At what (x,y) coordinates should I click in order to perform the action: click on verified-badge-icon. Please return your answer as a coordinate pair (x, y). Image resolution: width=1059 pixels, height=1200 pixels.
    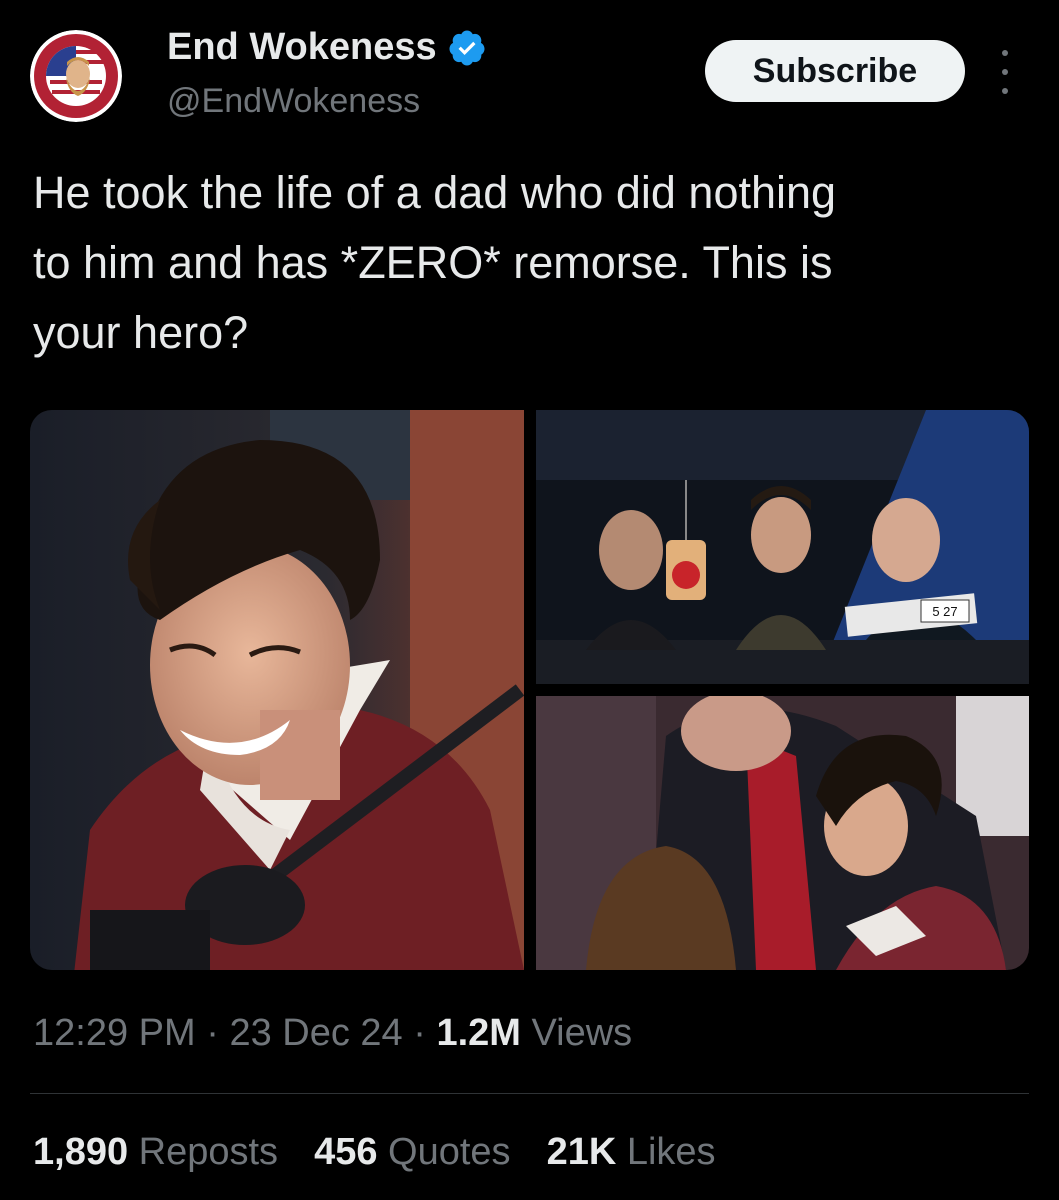
    Looking at the image, I should click on (467, 48).